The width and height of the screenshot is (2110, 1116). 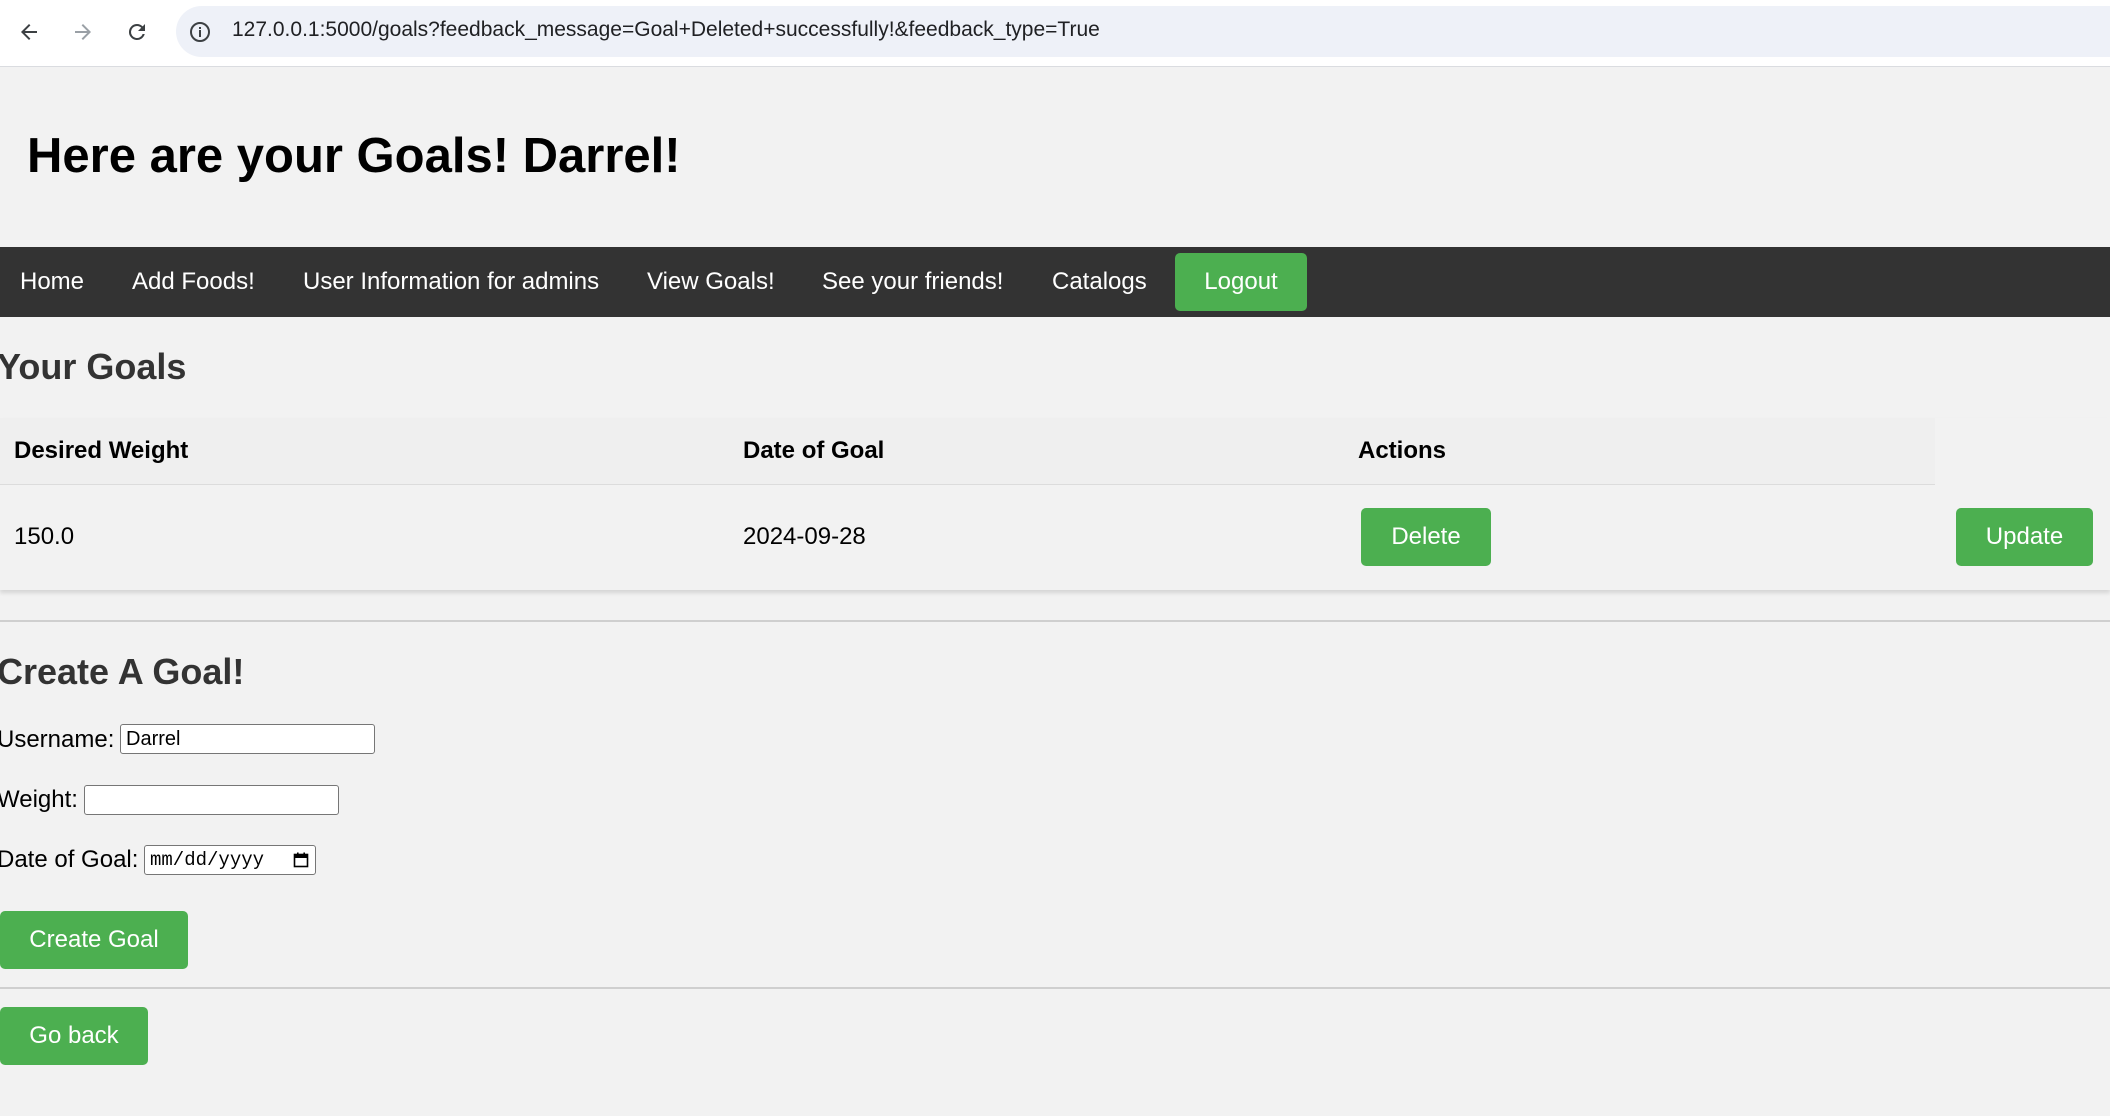 What do you see at coordinates (912, 282) in the screenshot?
I see `nav-see-friends-link: See your friends!` at bounding box center [912, 282].